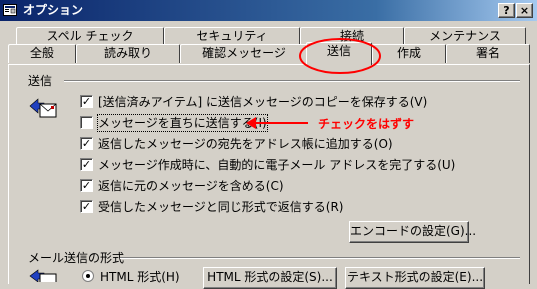 Image resolution: width=537 pixels, height=289 pixels. I want to click on help-button: ?, so click(506, 10).